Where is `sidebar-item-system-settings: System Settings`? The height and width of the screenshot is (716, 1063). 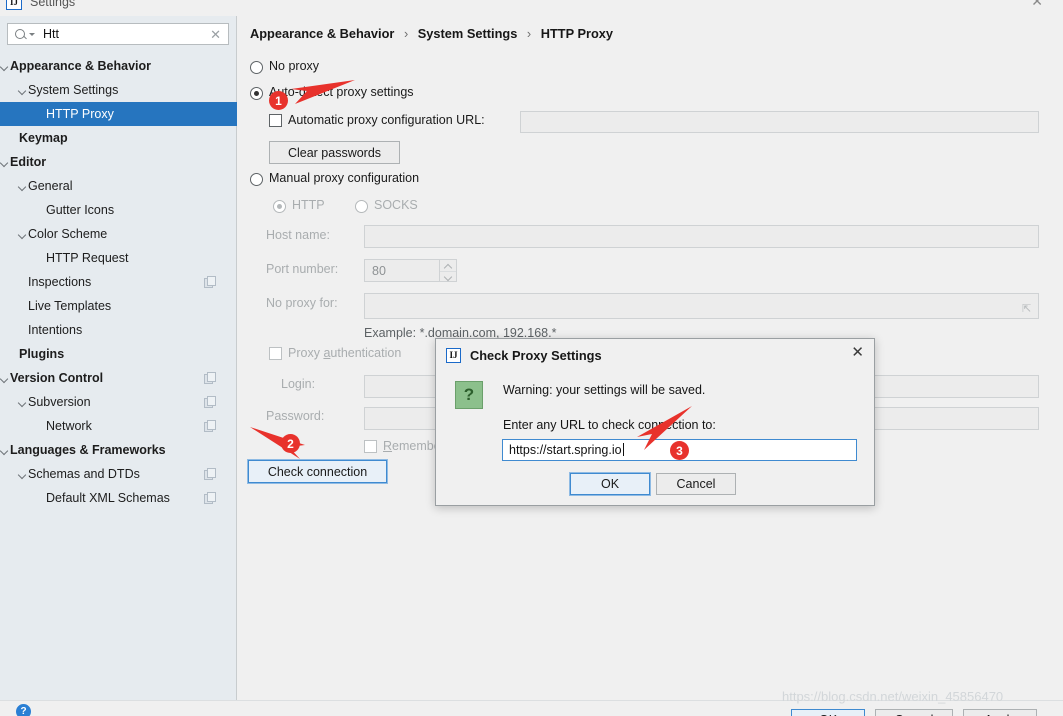 sidebar-item-system-settings: System Settings is located at coordinates (118, 90).